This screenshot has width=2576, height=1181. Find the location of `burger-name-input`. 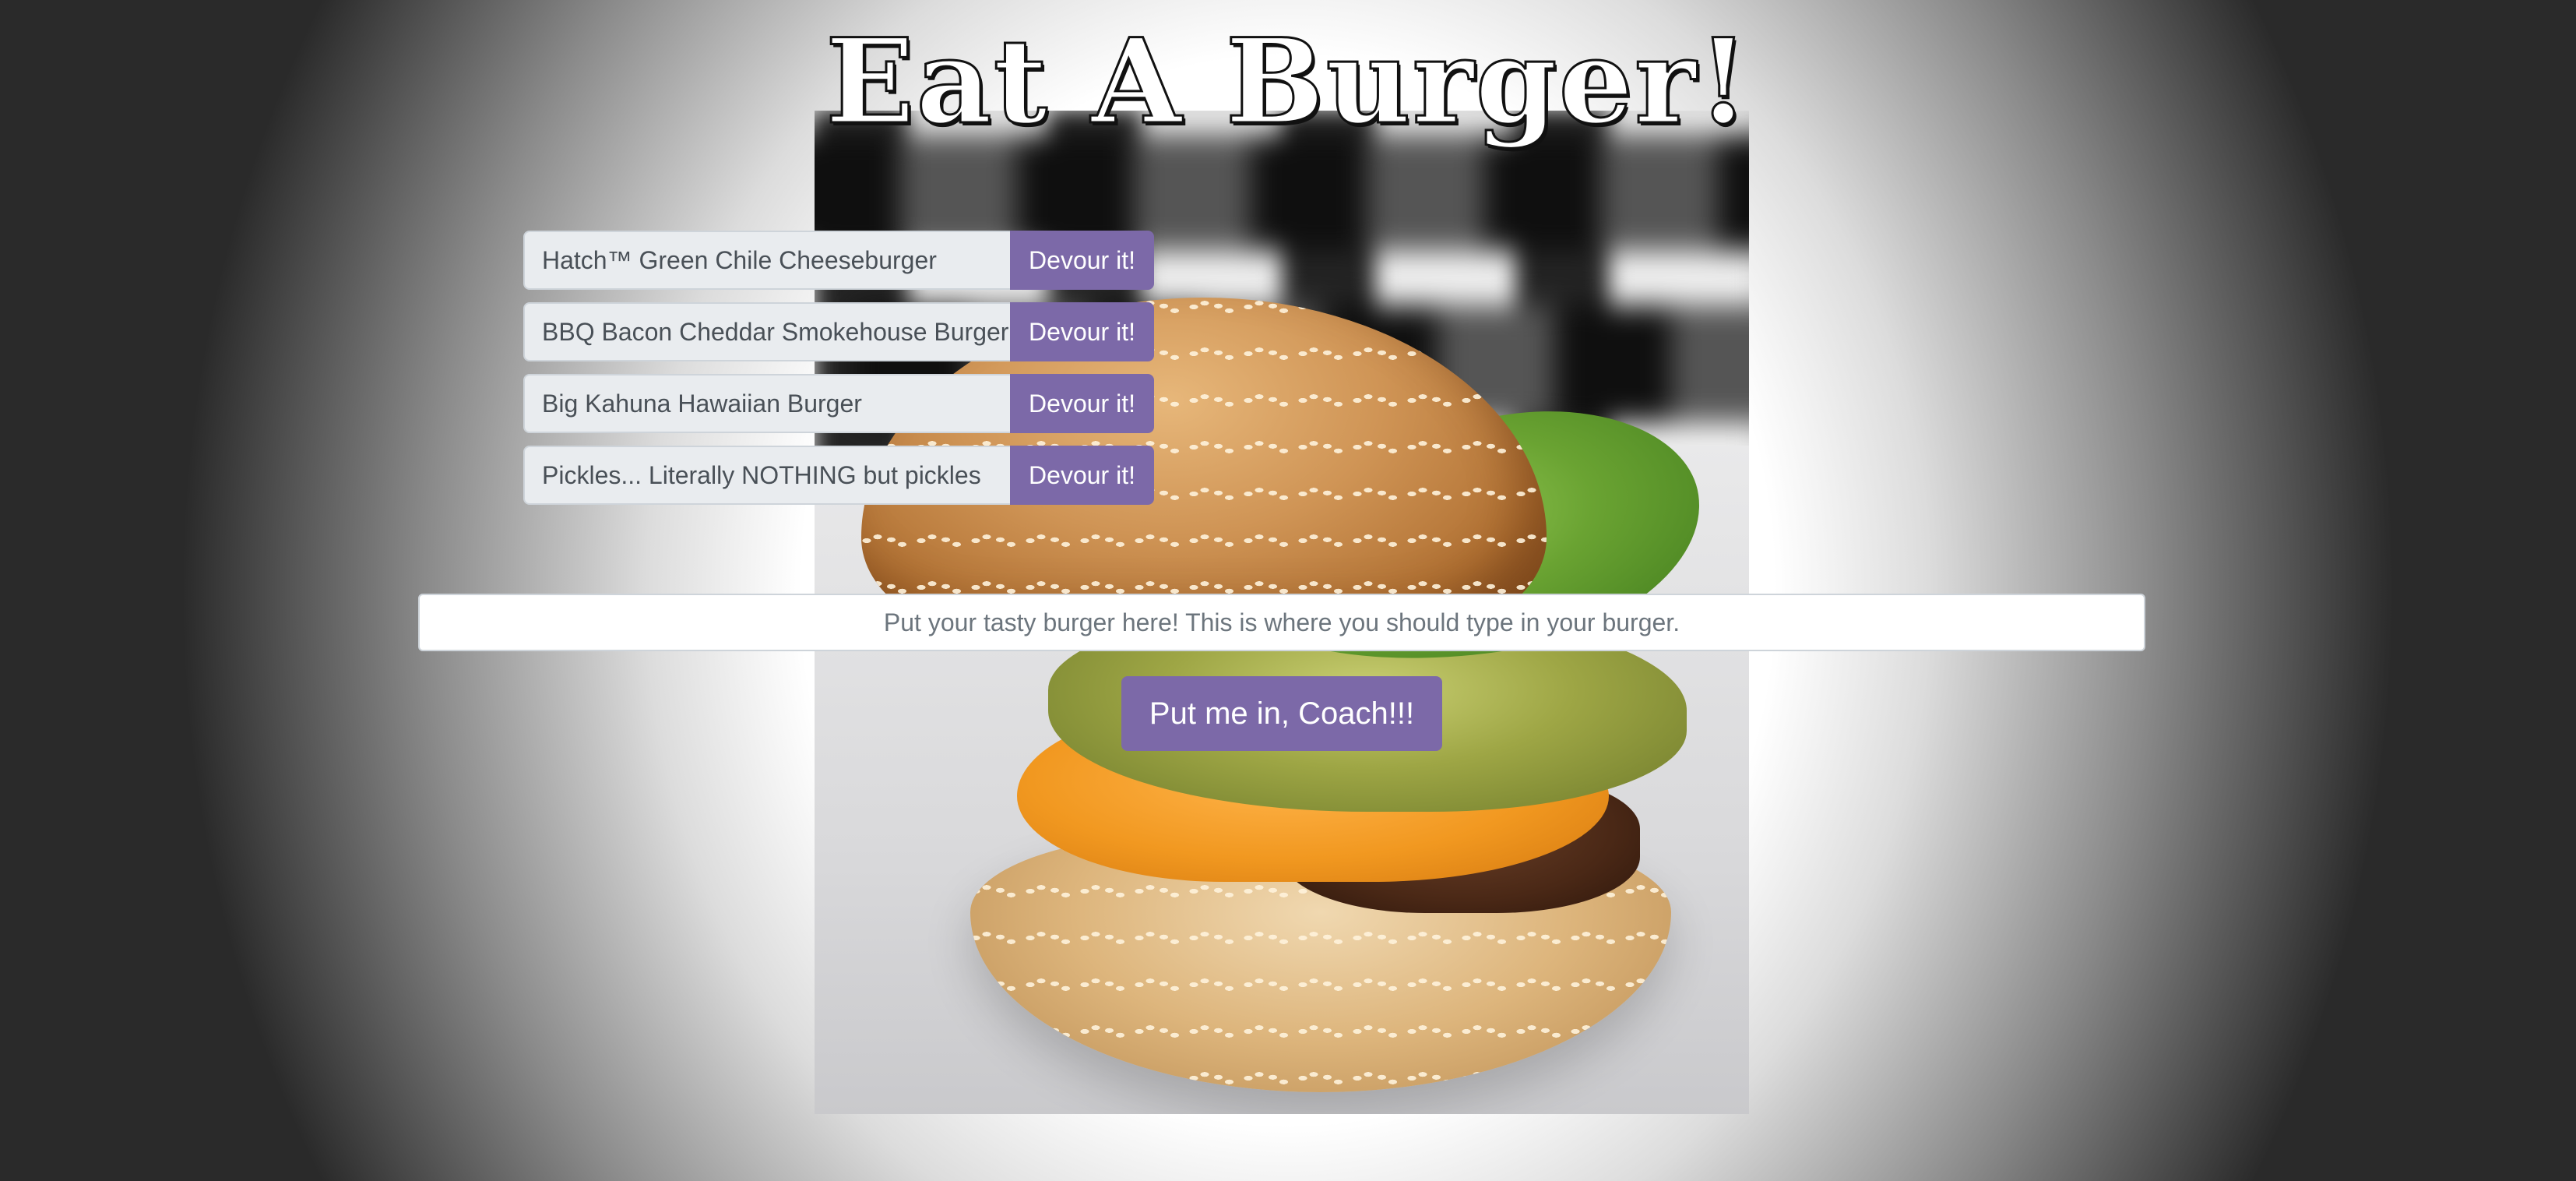

burger-name-input is located at coordinates (1281, 622).